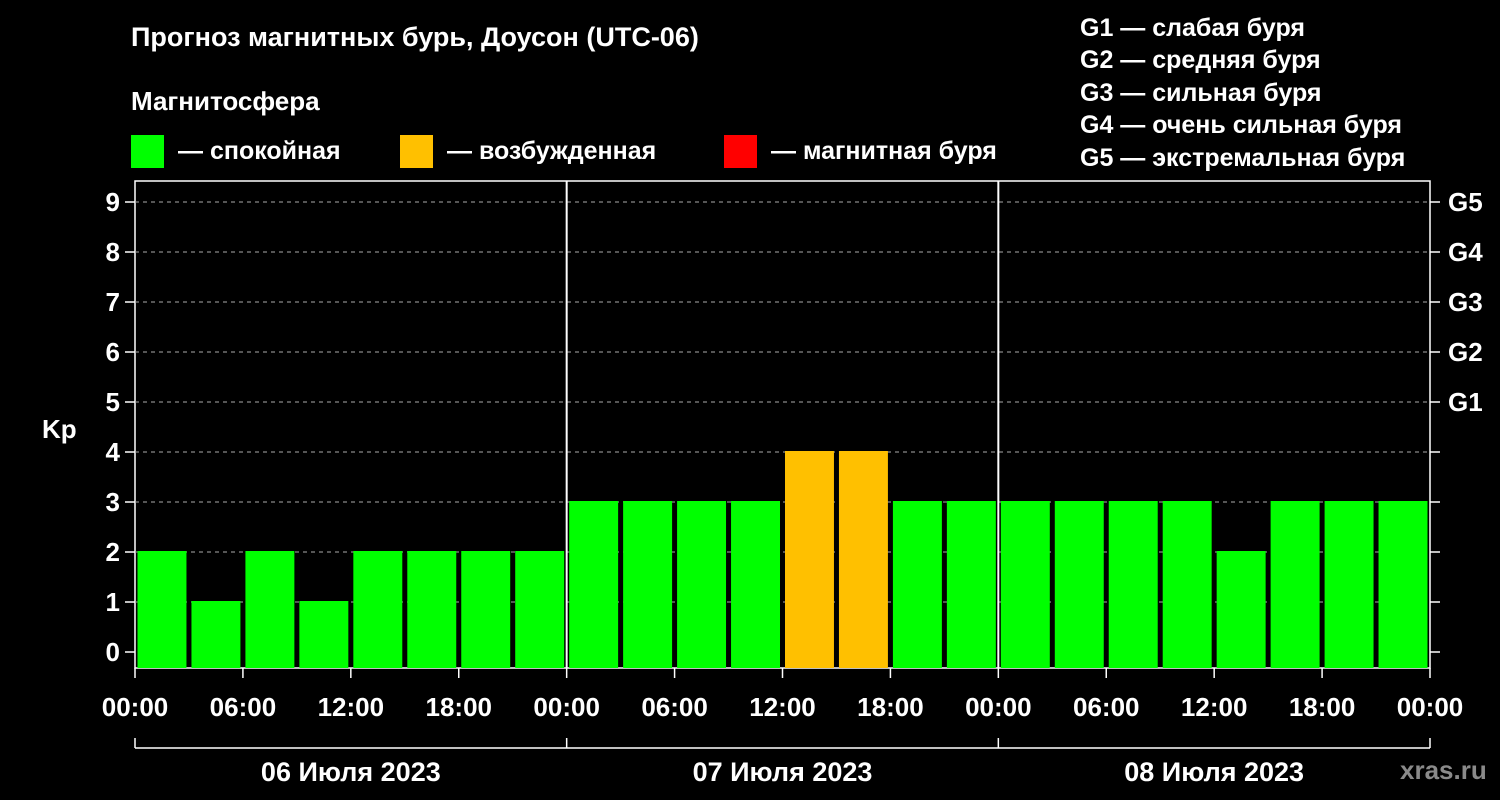  What do you see at coordinates (1465, 352) in the screenshot?
I see `g-scale-label: G2` at bounding box center [1465, 352].